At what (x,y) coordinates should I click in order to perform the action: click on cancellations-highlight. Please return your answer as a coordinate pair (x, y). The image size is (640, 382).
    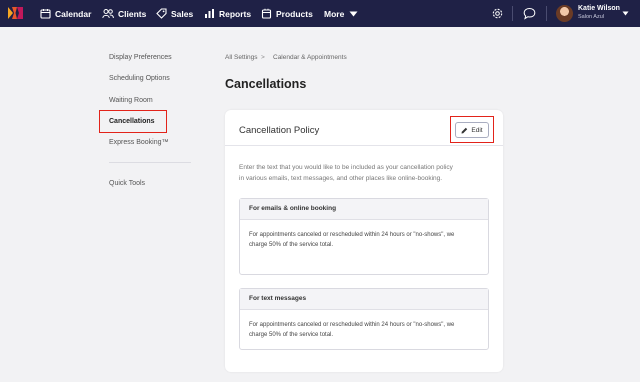
    Looking at the image, I should click on (133, 121).